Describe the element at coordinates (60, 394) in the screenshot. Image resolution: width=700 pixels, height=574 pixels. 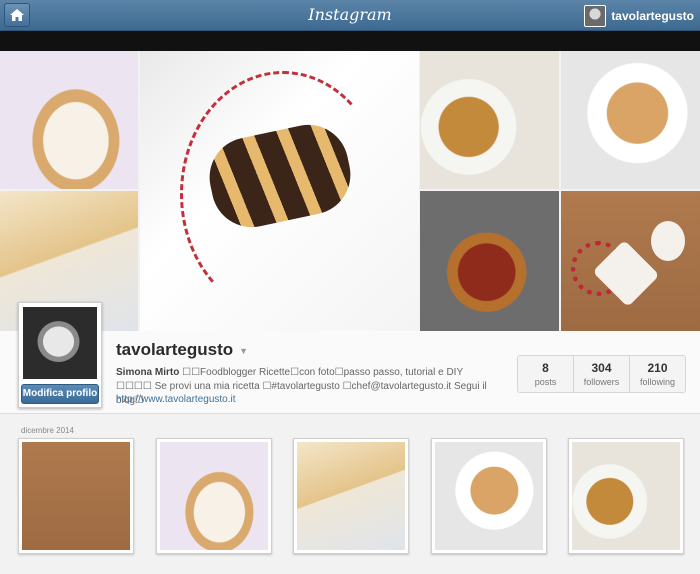
I see `edit-profile-button: Modifica profilo` at that location.